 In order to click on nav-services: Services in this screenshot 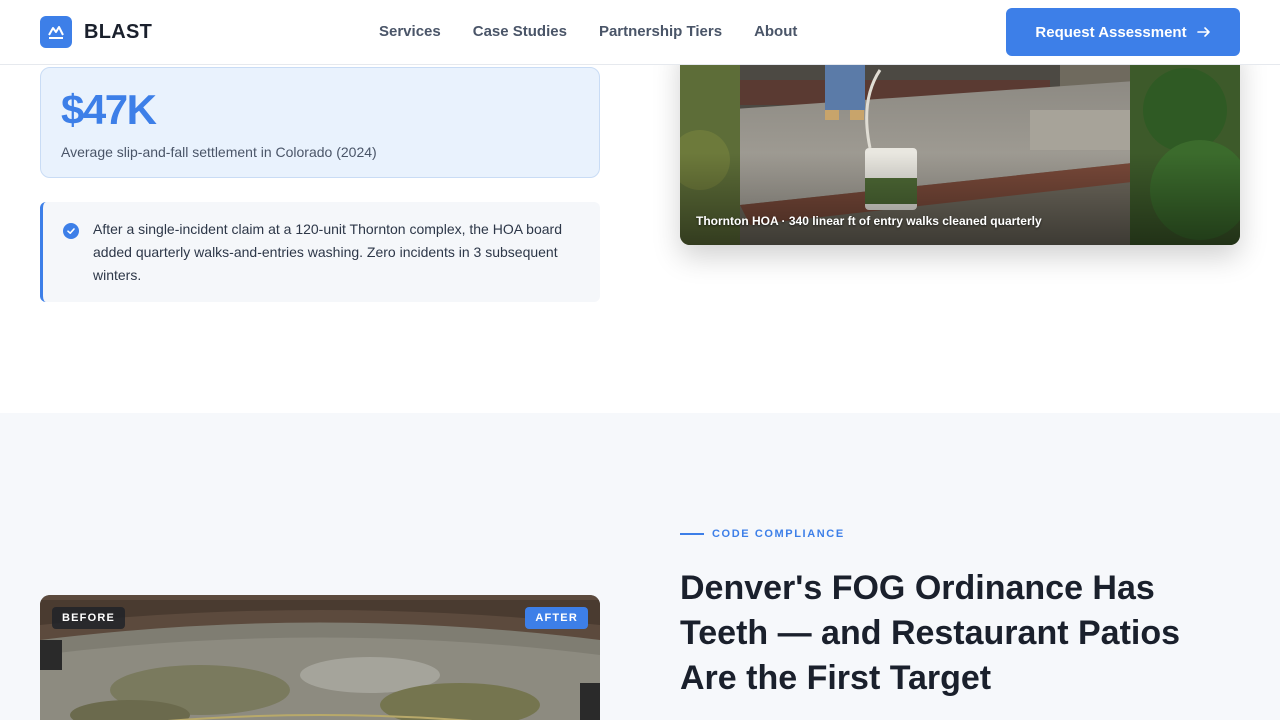, I will do `click(410, 31)`.